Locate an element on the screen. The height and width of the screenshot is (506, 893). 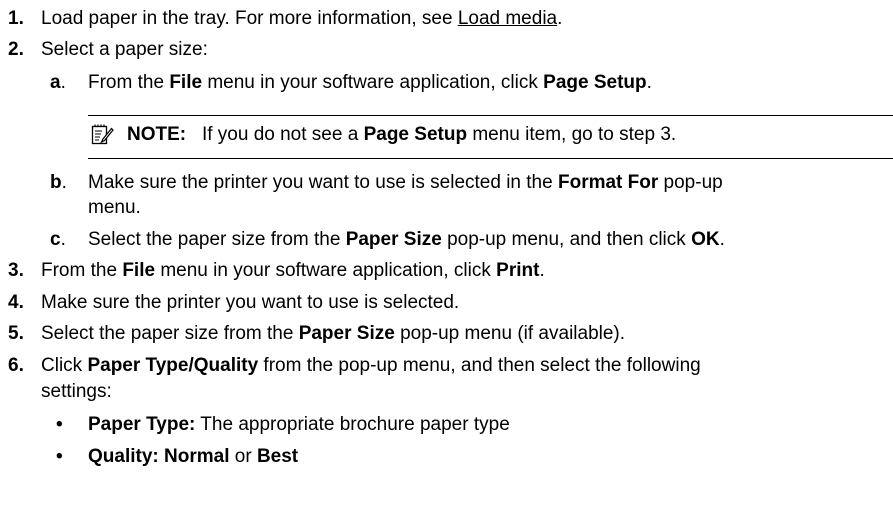
bullet-text: Quality: Normal or Best is located at coordinates (193, 456).